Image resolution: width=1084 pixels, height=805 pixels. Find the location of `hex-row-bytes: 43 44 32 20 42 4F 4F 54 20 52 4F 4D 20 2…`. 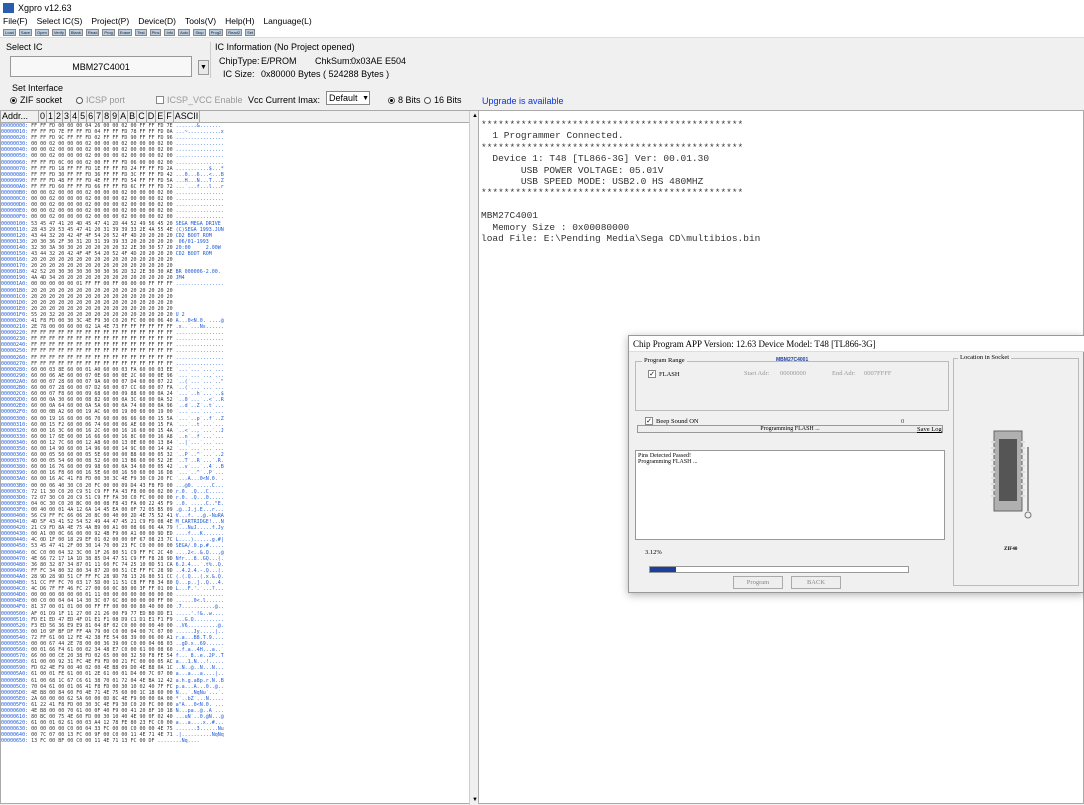

hex-row-bytes: 43 44 32 20 42 4F 4F 54 20 52 4F 4D 20 2… is located at coordinates (103, 235).